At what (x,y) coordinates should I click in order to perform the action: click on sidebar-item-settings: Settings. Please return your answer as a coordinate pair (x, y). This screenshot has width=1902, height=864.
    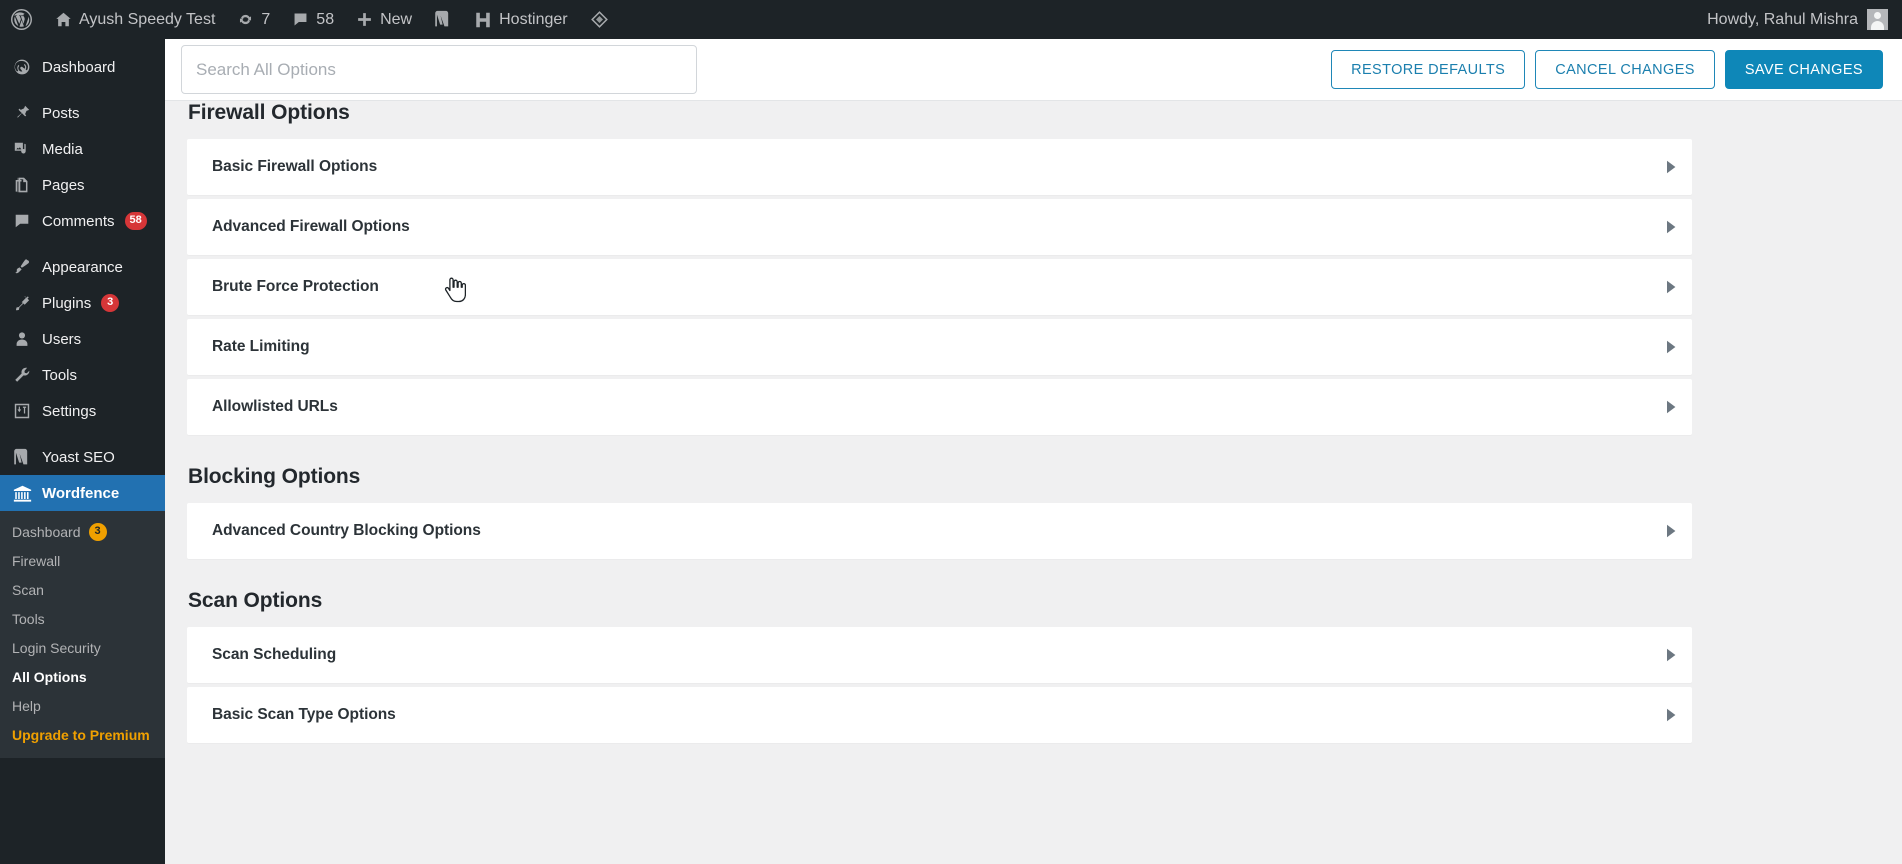
    Looking at the image, I should click on (82, 411).